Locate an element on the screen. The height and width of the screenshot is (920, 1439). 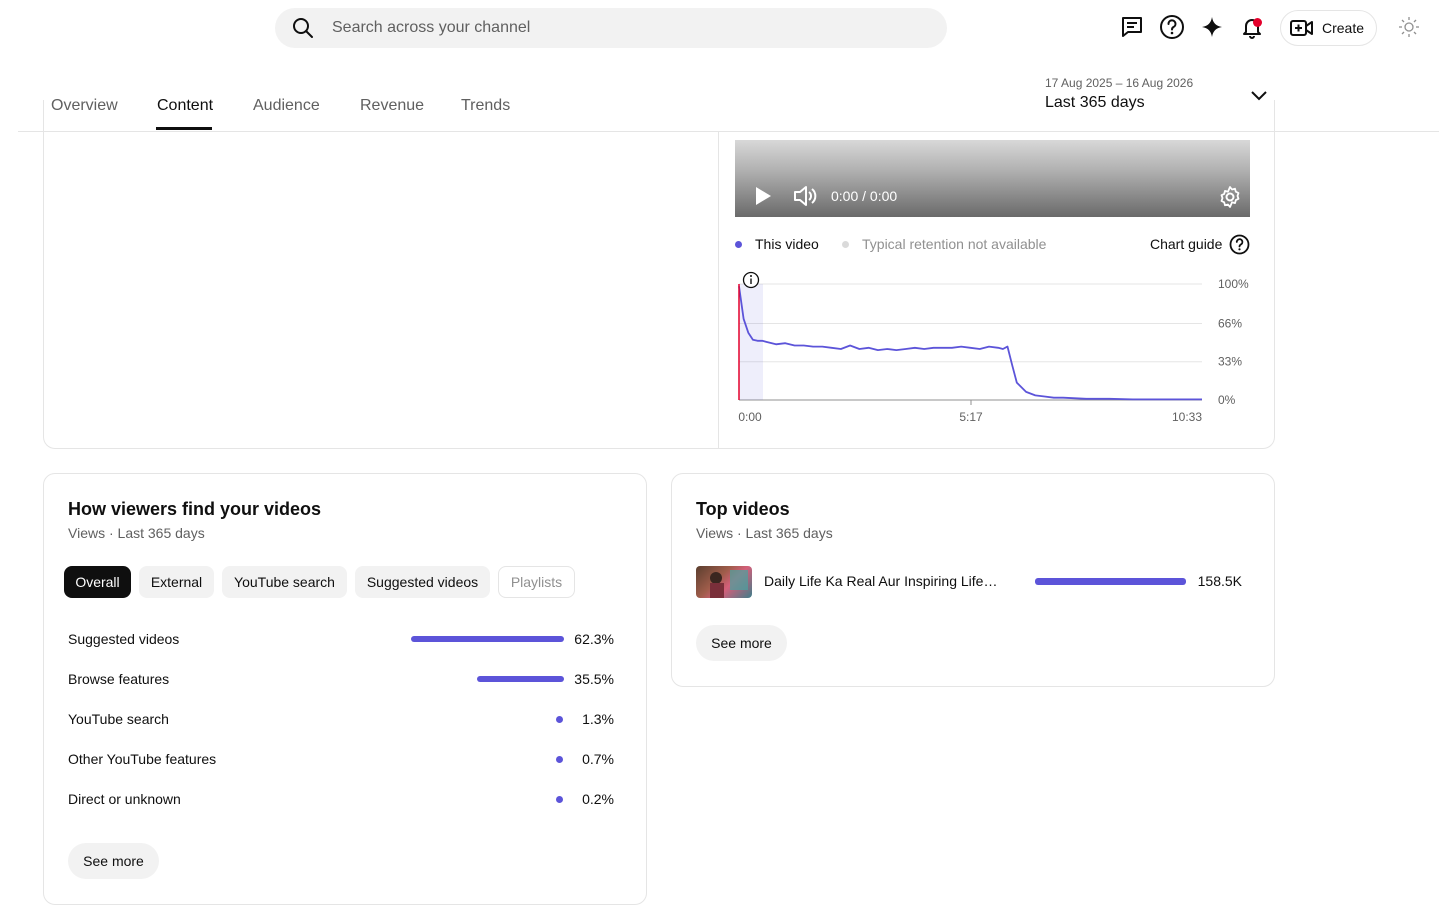
date-range-label: Last 365 days is located at coordinates (1095, 102).